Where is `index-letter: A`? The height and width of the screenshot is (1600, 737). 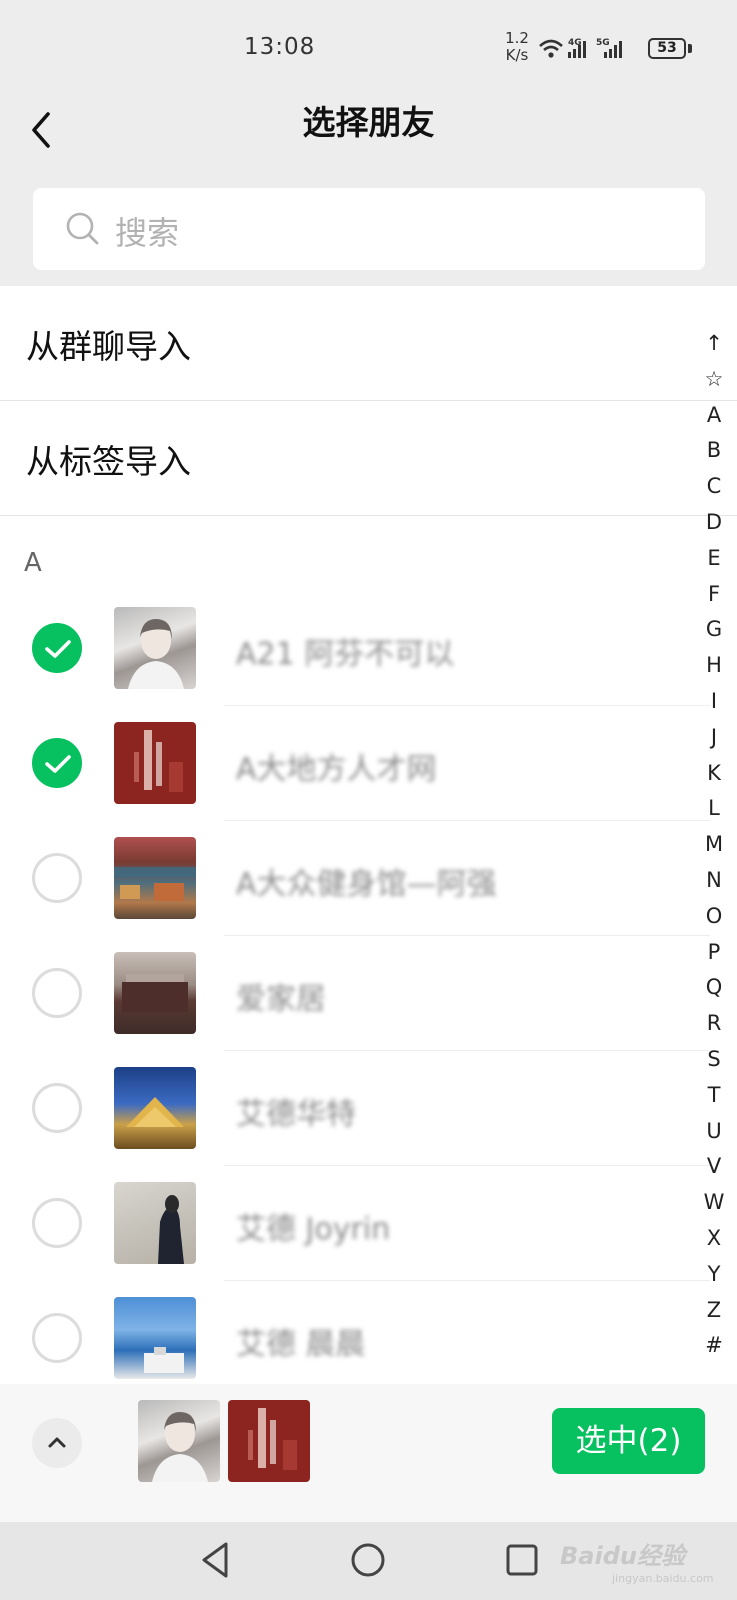 index-letter: A is located at coordinates (714, 416).